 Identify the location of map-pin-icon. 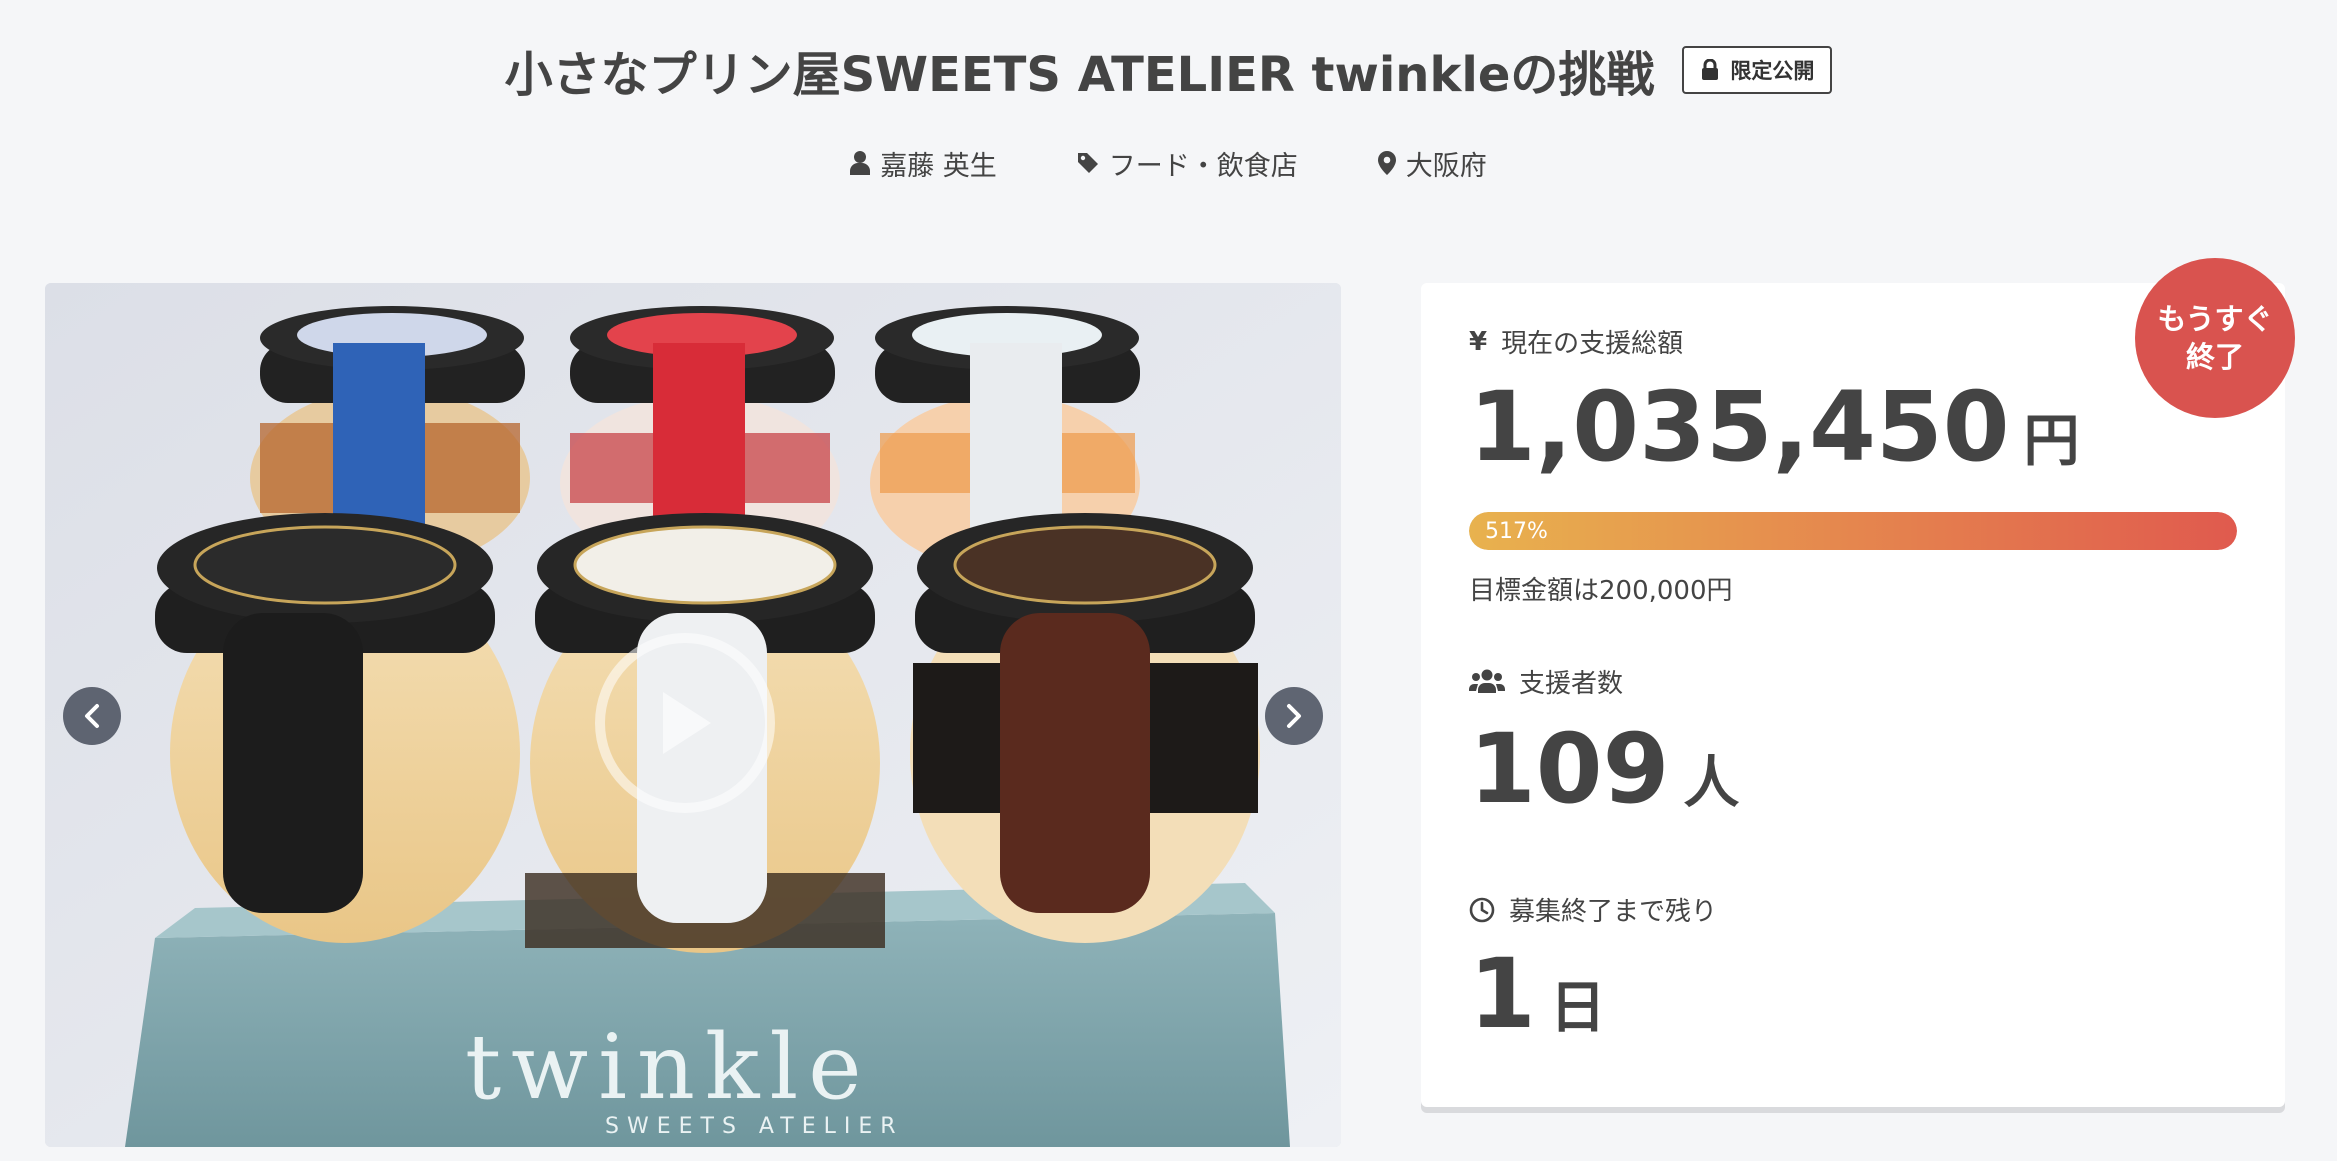
(1386, 163).